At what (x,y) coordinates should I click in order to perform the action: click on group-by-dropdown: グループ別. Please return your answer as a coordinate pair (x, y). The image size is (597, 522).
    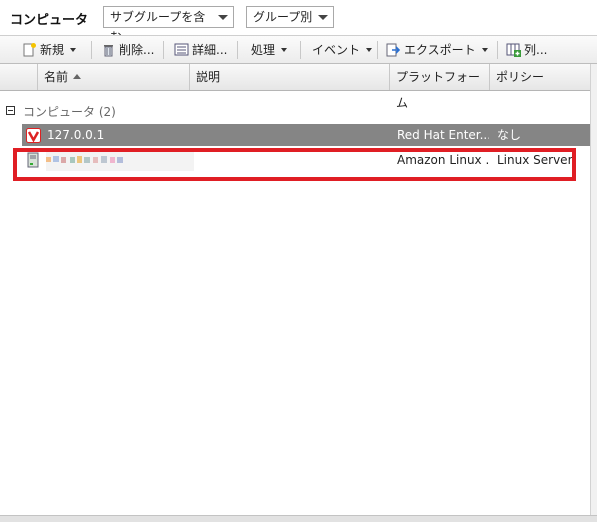
    Looking at the image, I should click on (290, 17).